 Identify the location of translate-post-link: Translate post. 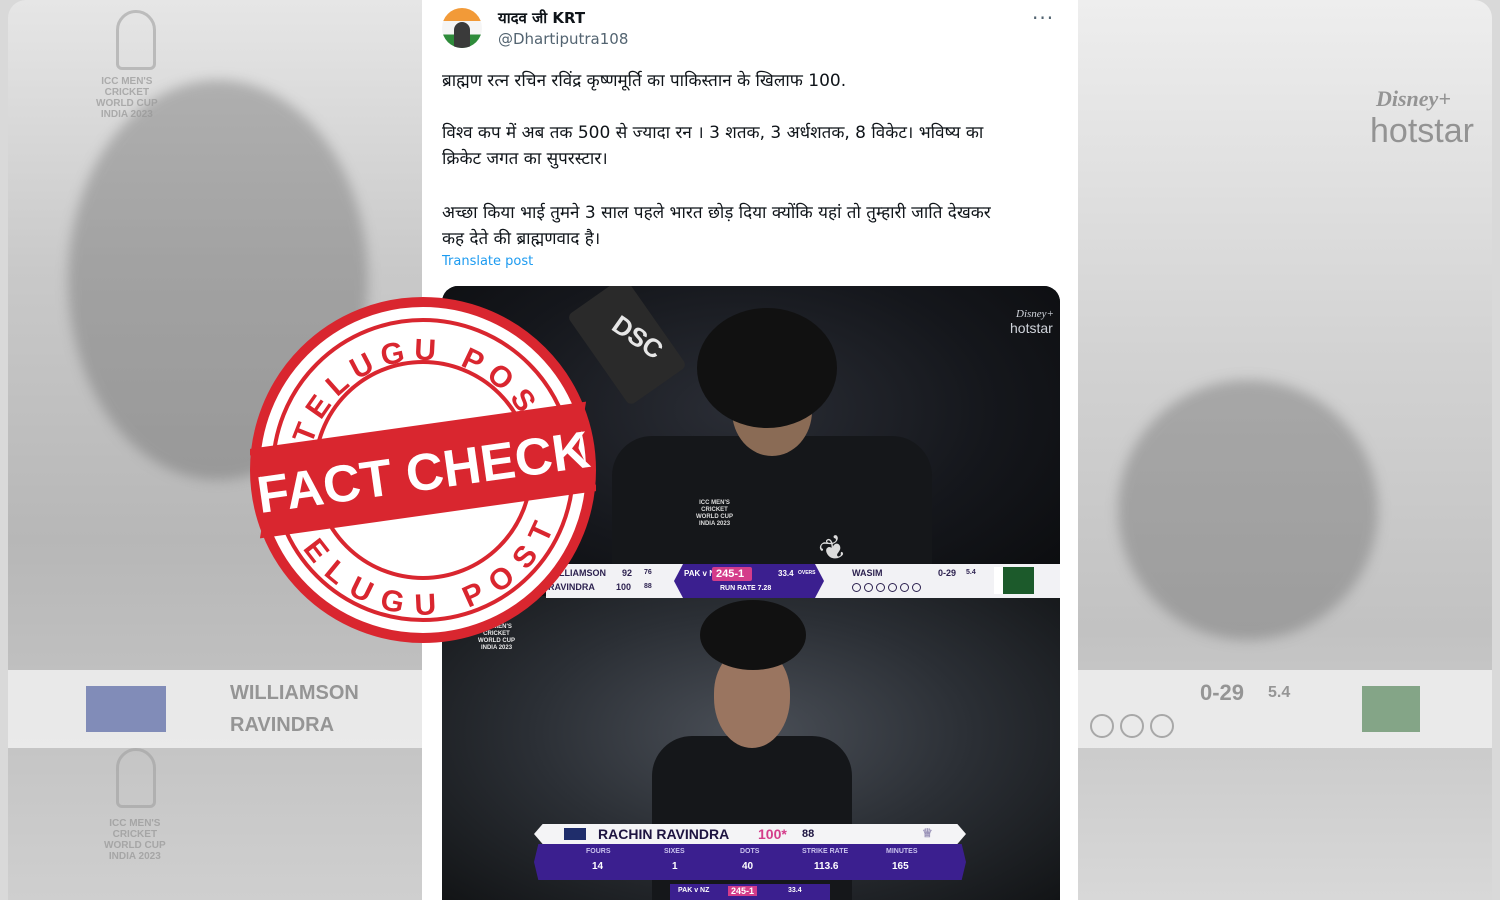
(487, 261).